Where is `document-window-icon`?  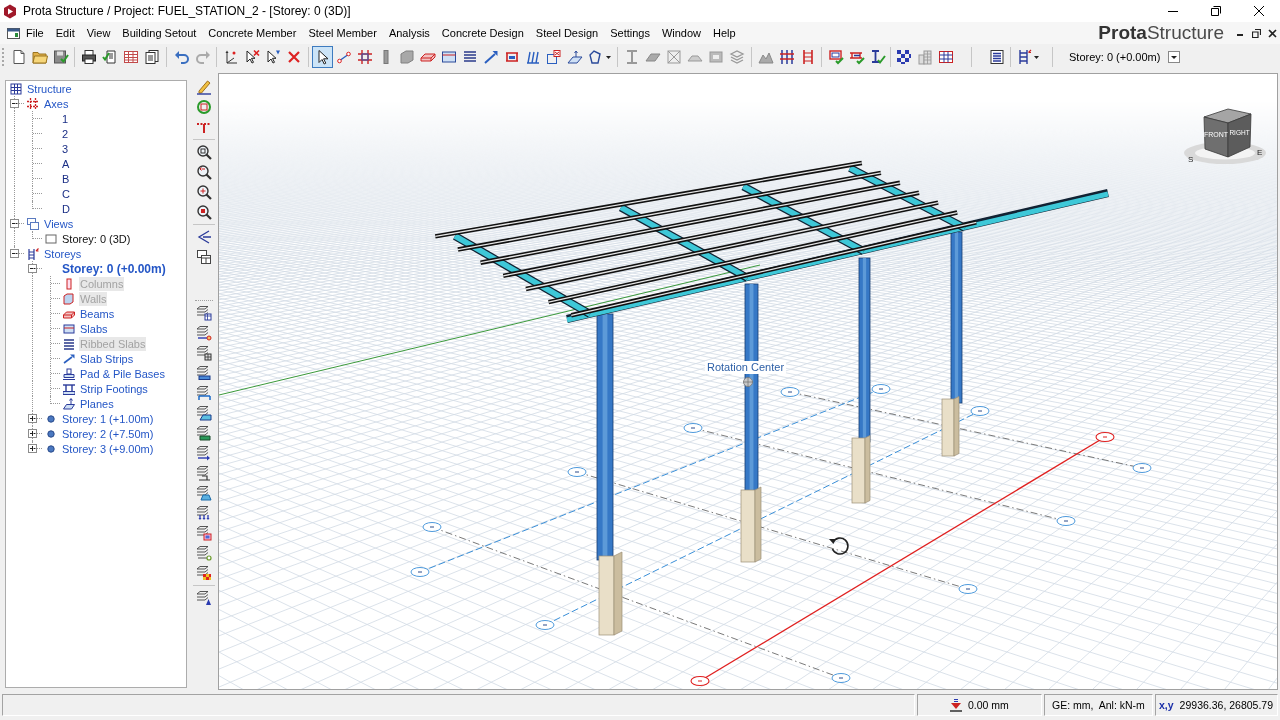 document-window-icon is located at coordinates (13, 33).